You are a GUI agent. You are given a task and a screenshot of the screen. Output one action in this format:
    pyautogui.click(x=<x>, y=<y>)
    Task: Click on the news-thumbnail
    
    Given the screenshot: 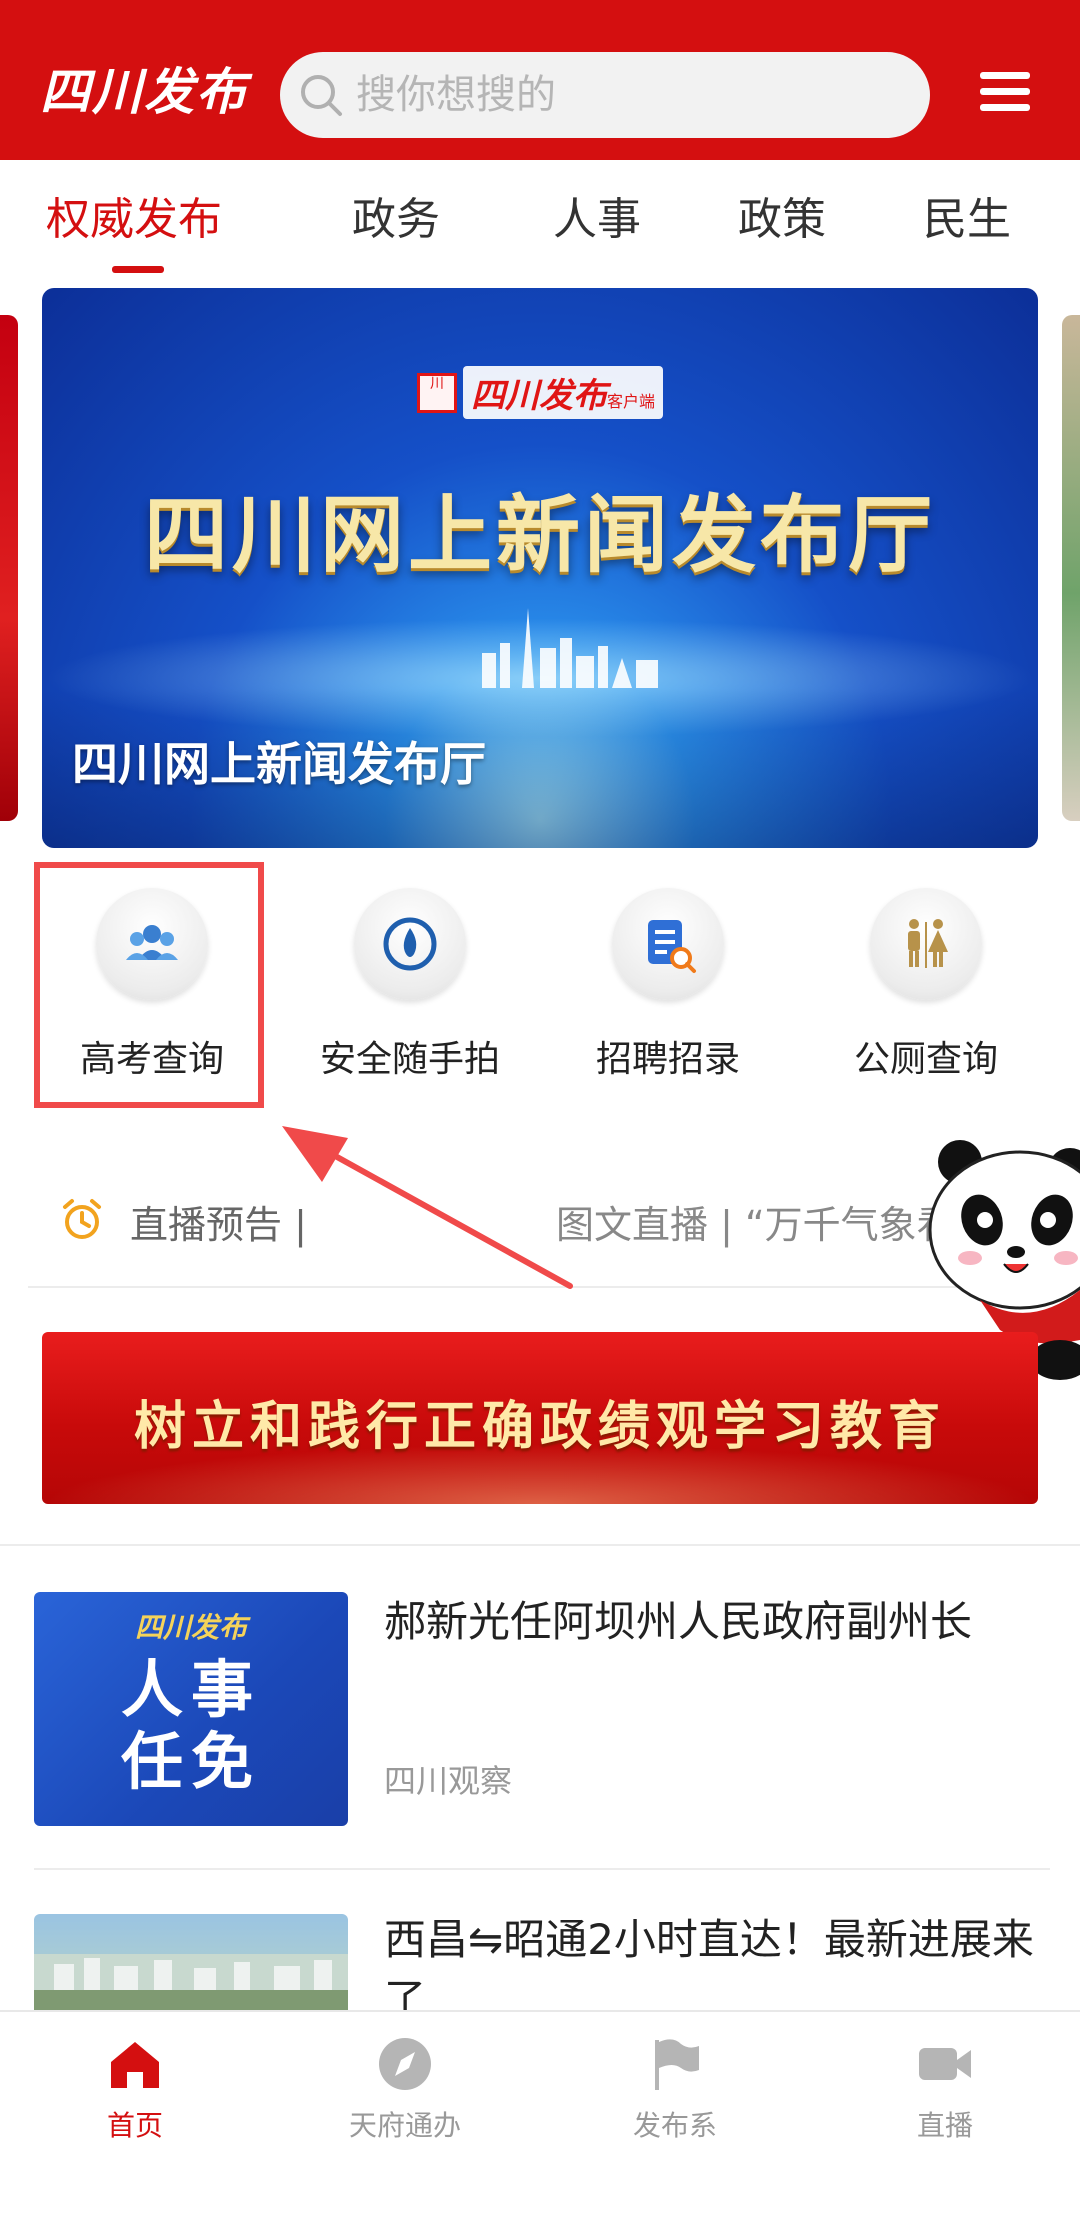 What is the action you would take?
    pyautogui.click(x=191, y=1962)
    